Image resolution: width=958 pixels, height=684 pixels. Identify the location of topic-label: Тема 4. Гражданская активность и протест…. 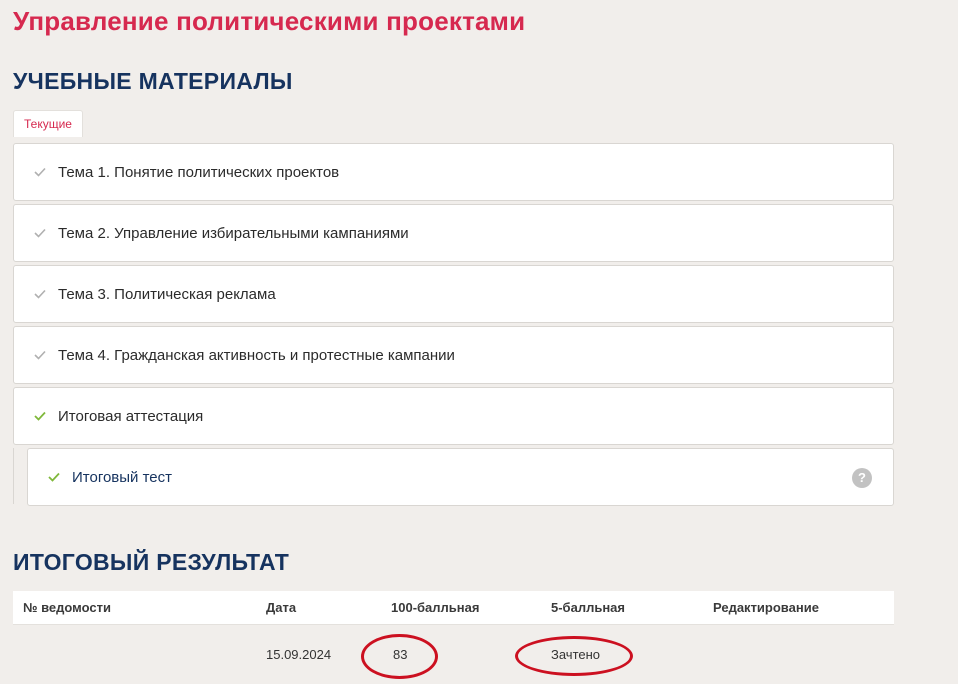
(256, 355).